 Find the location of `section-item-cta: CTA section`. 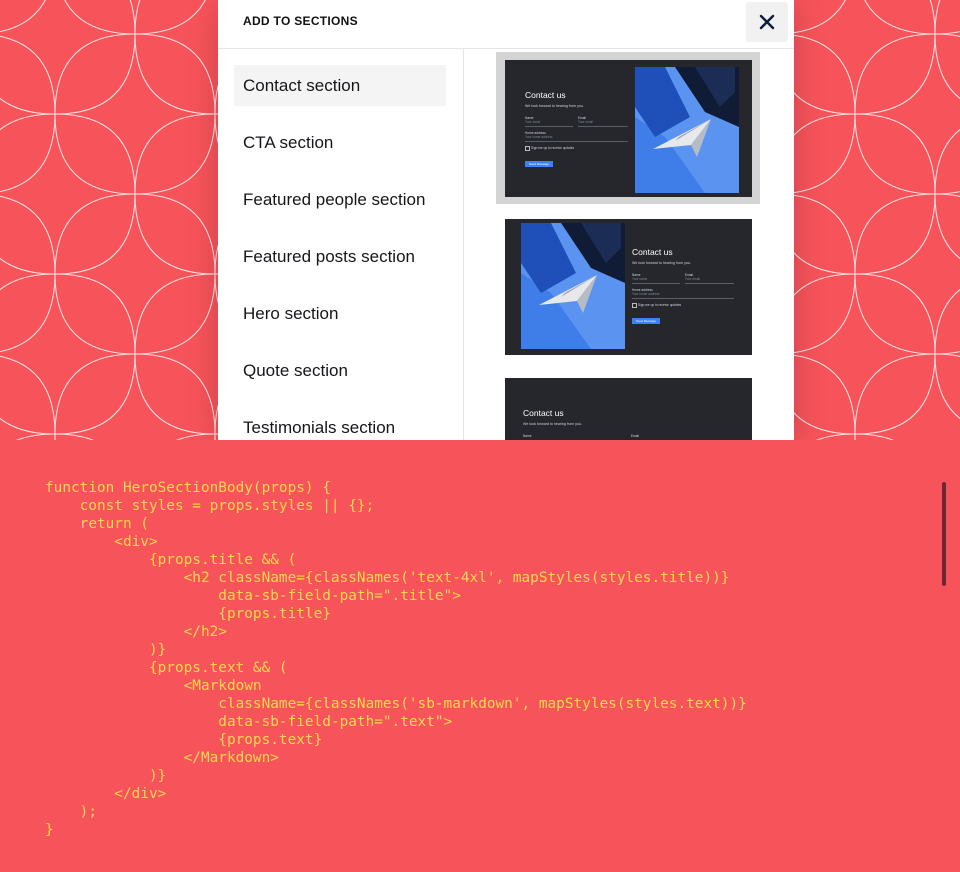

section-item-cta: CTA section is located at coordinates (340, 142).